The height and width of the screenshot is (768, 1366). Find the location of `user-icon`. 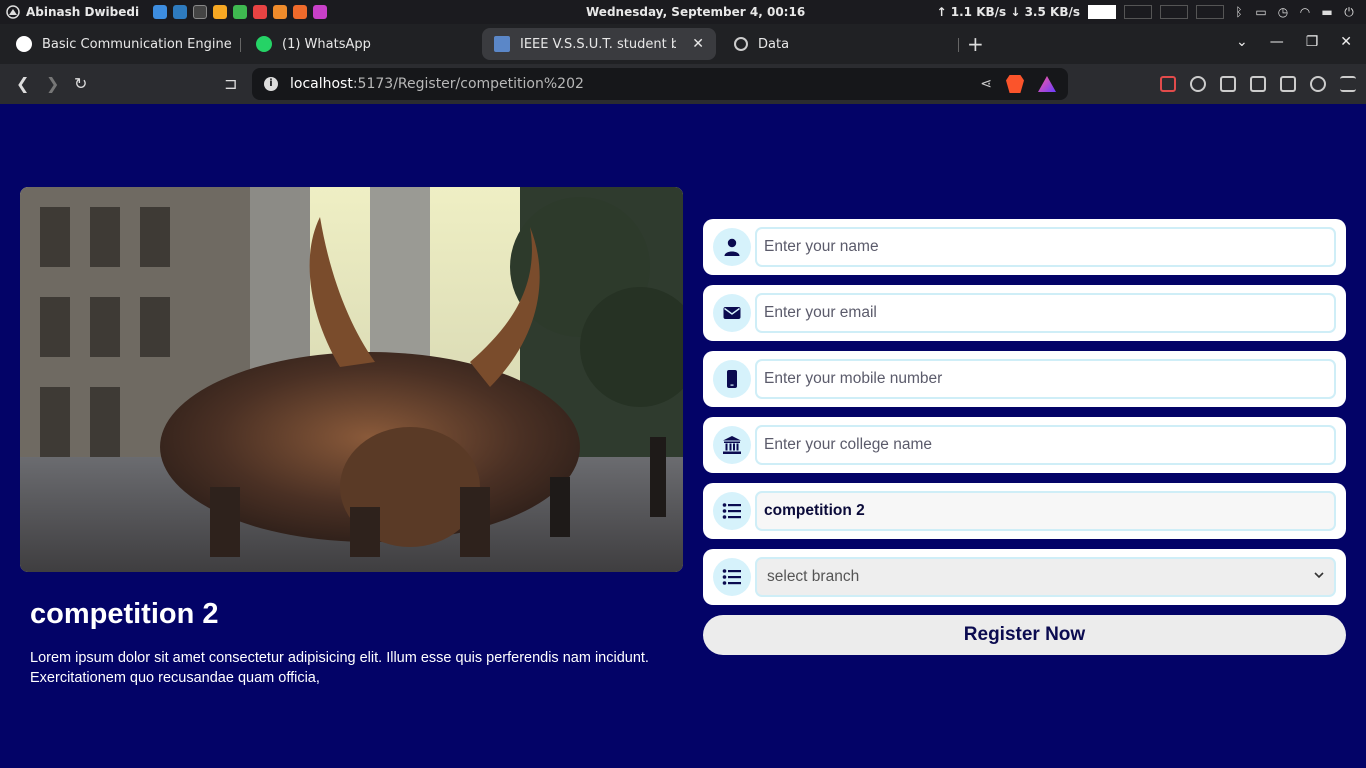

user-icon is located at coordinates (732, 247).